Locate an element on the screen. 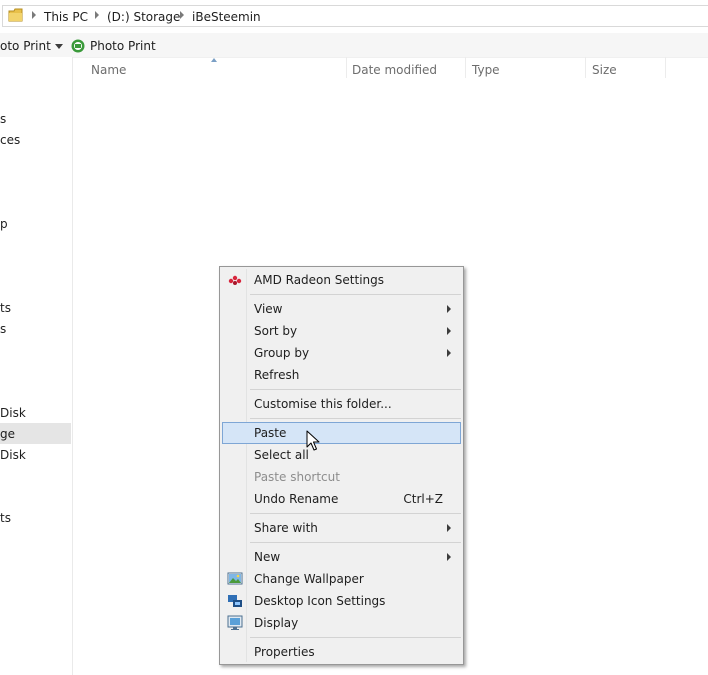 The image size is (708, 675). menu-item-label: Properties is located at coordinates (284, 652).